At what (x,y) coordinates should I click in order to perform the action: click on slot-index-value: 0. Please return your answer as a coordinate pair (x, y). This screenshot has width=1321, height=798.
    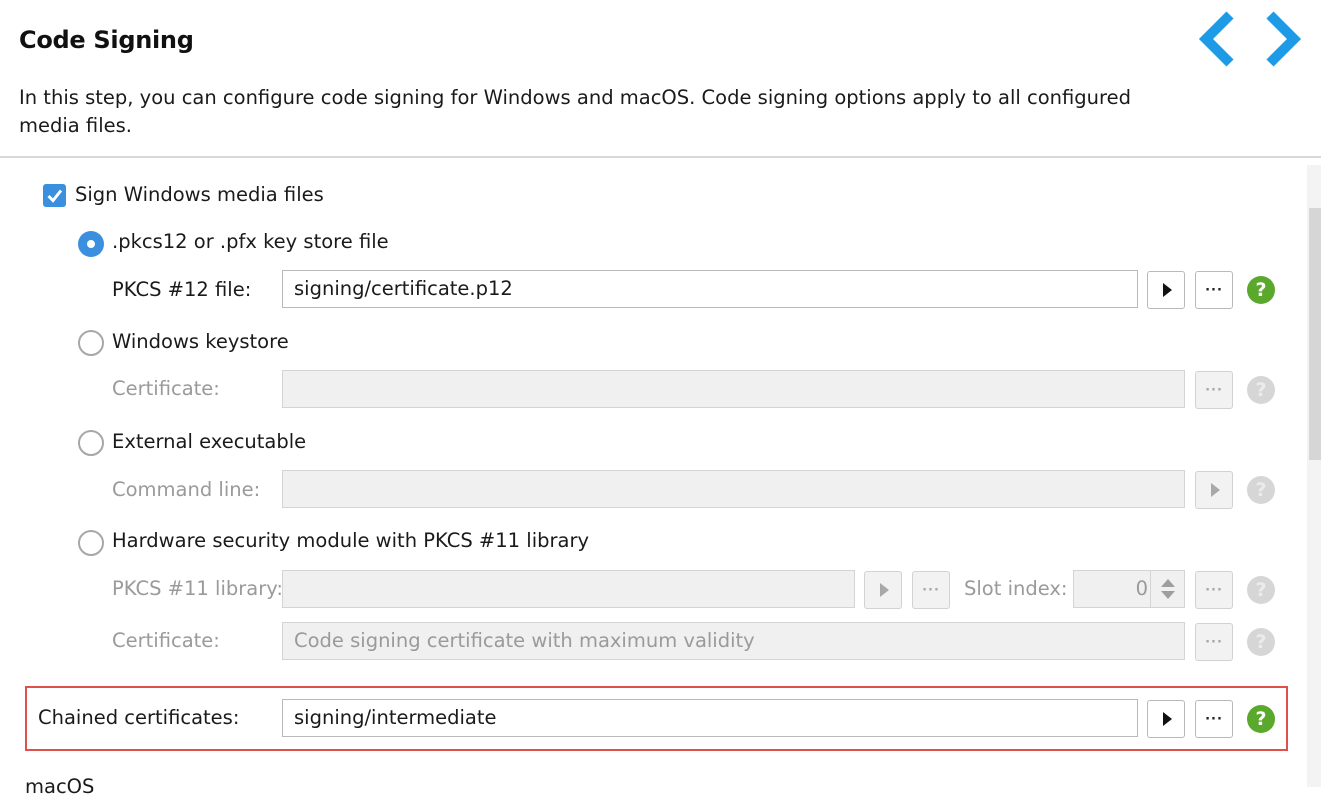
    Looking at the image, I should click on (1141, 588).